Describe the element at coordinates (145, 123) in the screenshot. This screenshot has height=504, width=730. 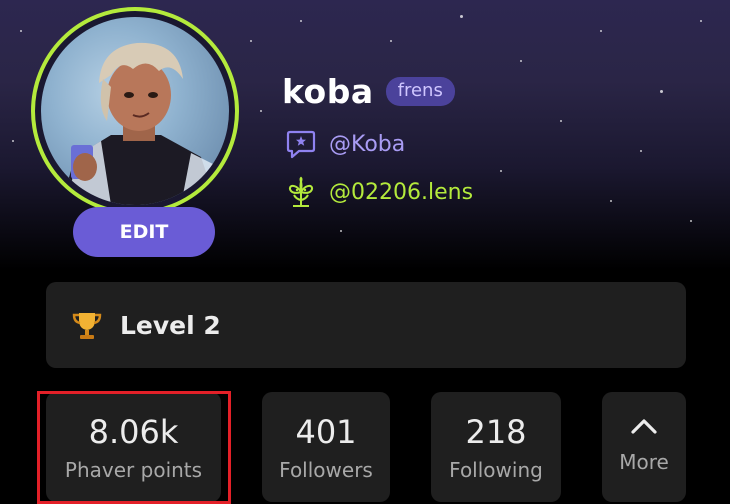
I see `avatar-illustration` at that location.